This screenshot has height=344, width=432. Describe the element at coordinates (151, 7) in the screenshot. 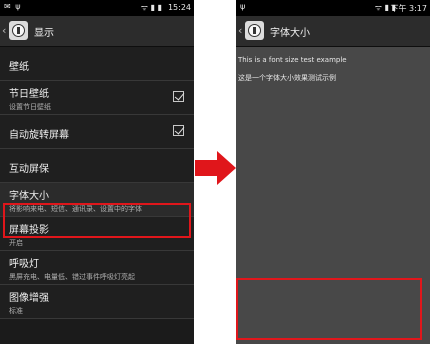

I see `signal-battery-icon: ᯤ ▮ ▮` at that location.